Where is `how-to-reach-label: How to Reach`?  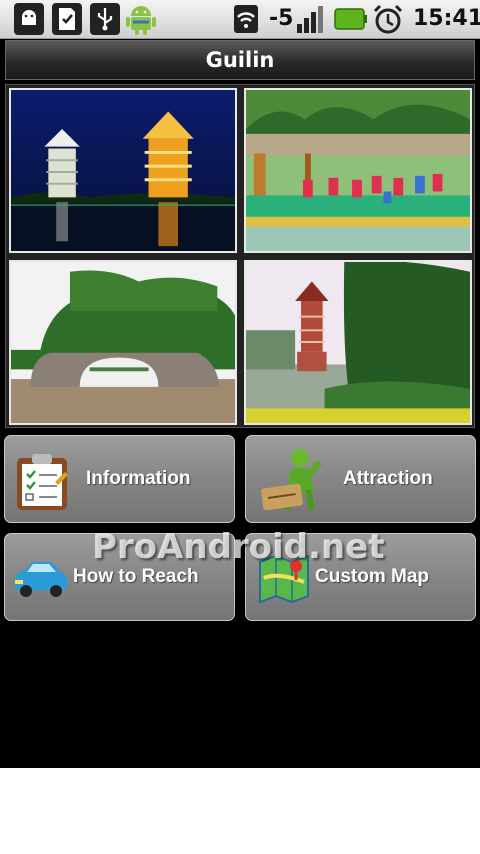
how-to-reach-label: How to Reach is located at coordinates (136, 576).